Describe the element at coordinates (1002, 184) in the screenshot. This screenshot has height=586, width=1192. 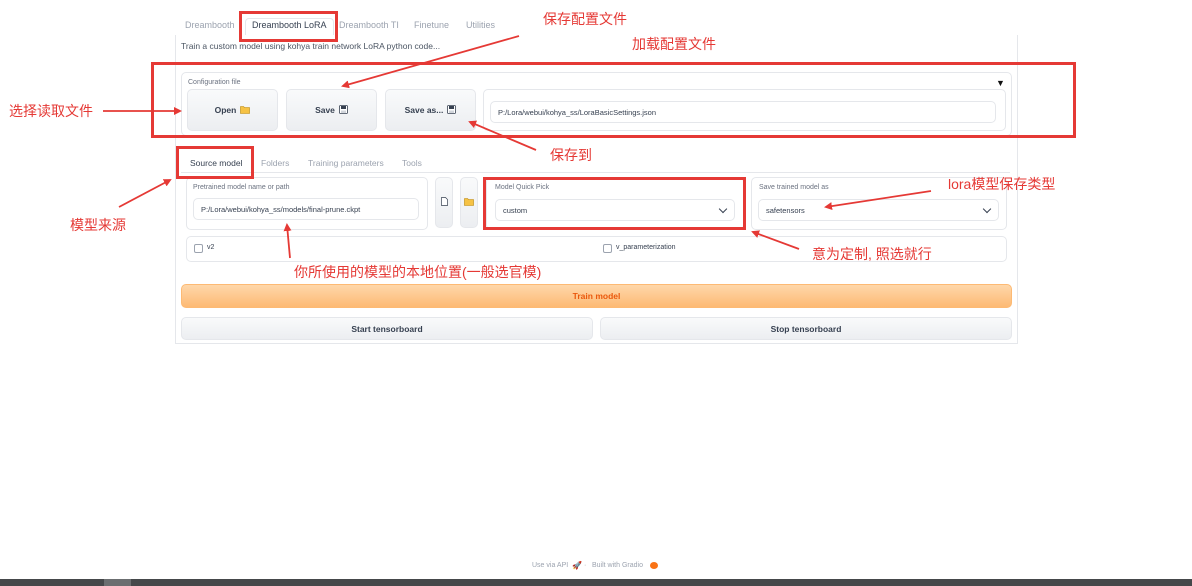
I see `annotation-lora-type: lora模型保存类型` at that location.